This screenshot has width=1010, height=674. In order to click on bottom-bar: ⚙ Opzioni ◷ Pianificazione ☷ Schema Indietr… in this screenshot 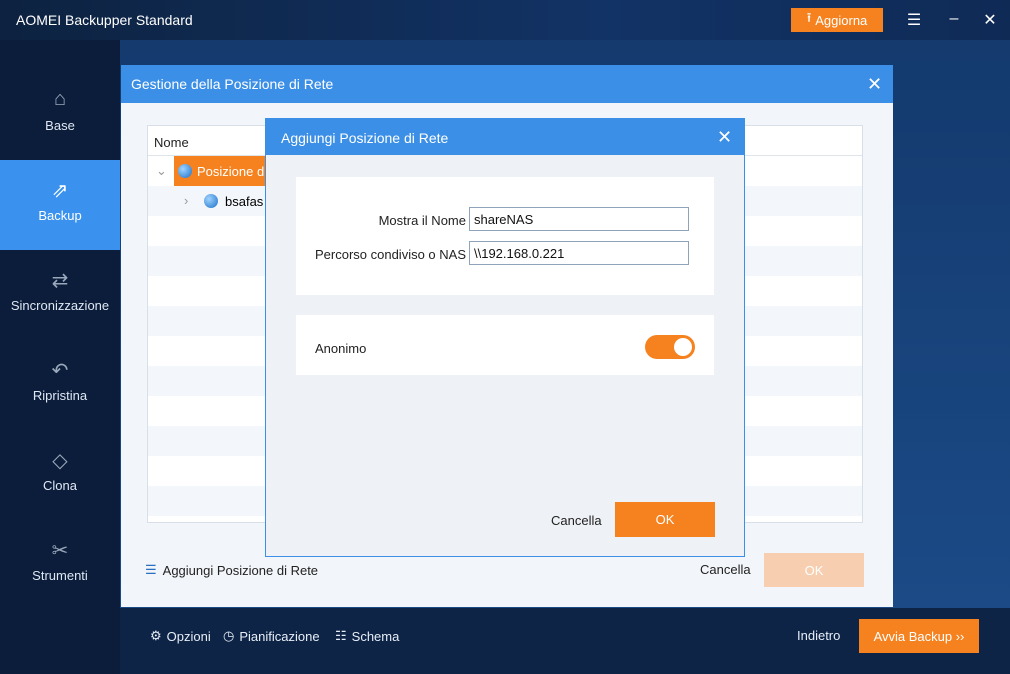, I will do `click(565, 641)`.